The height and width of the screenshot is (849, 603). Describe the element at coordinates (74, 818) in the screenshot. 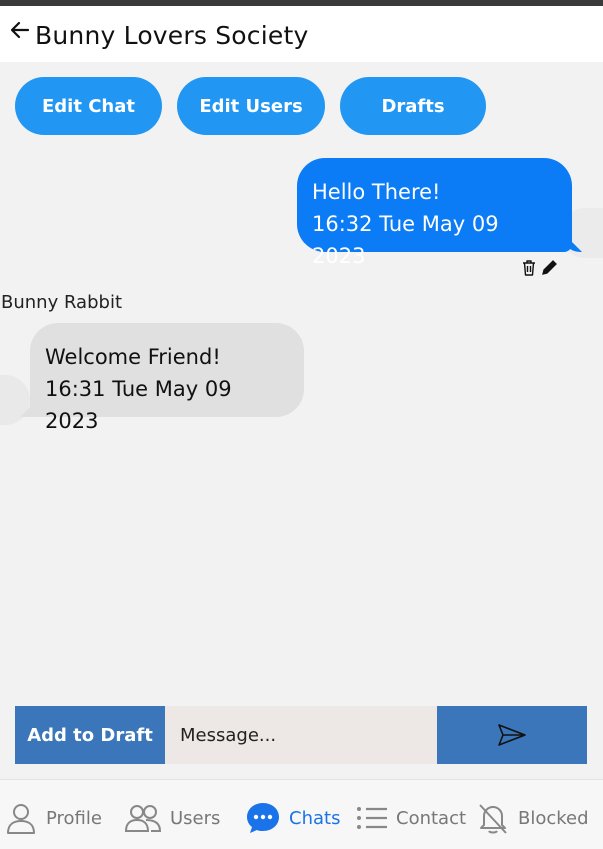

I see `nav-label: Profile` at that location.